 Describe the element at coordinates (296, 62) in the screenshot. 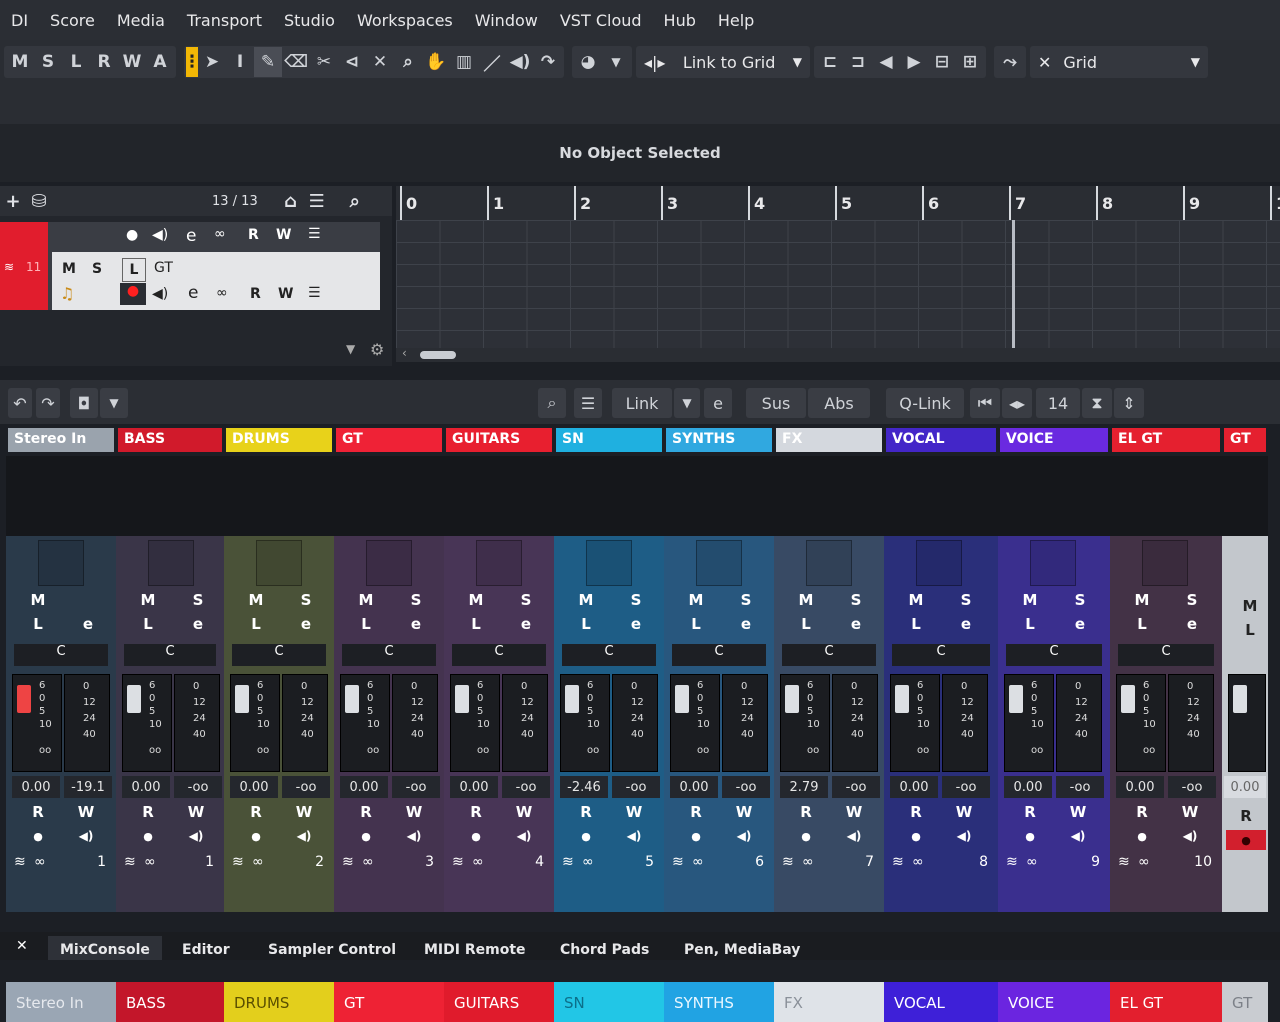

I see `erase-tool-icon: ⌫` at that location.